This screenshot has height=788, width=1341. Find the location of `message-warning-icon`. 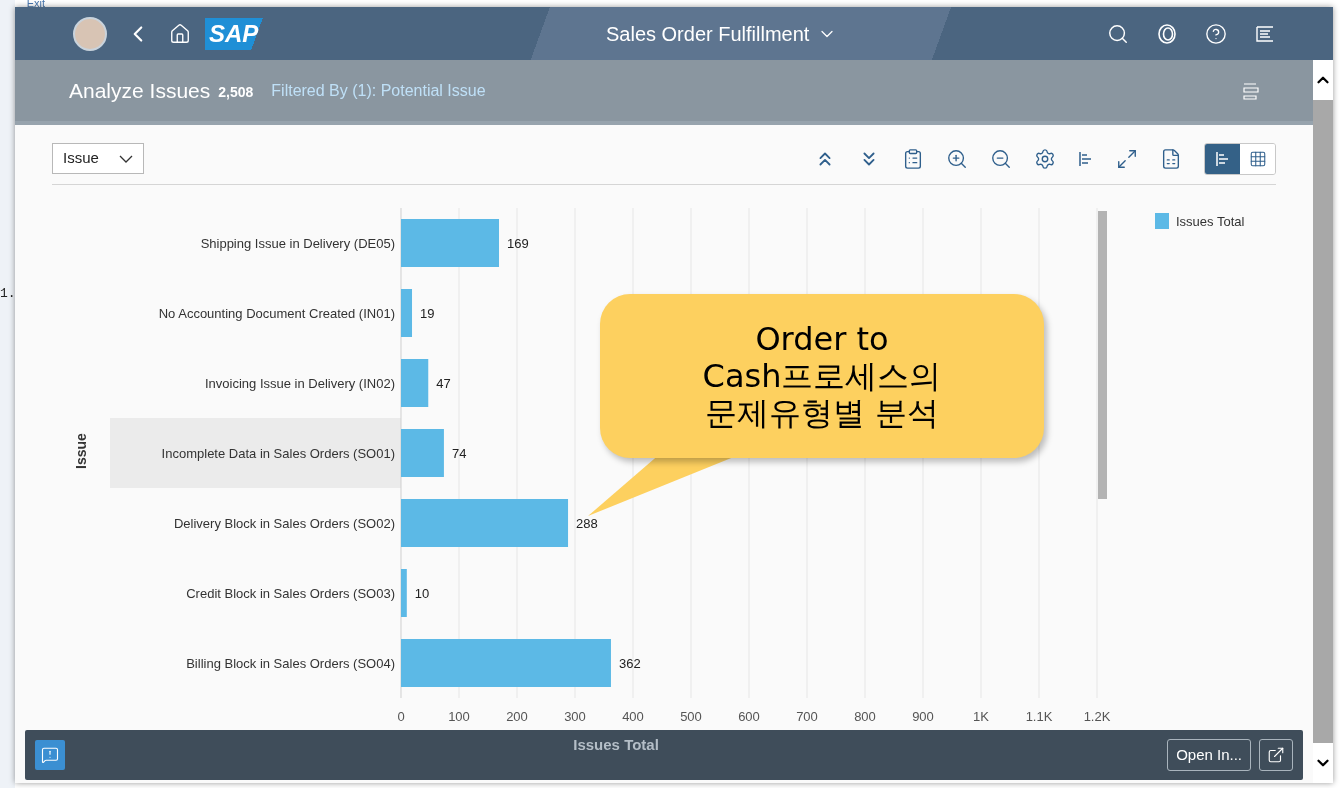

message-warning-icon is located at coordinates (50, 755).